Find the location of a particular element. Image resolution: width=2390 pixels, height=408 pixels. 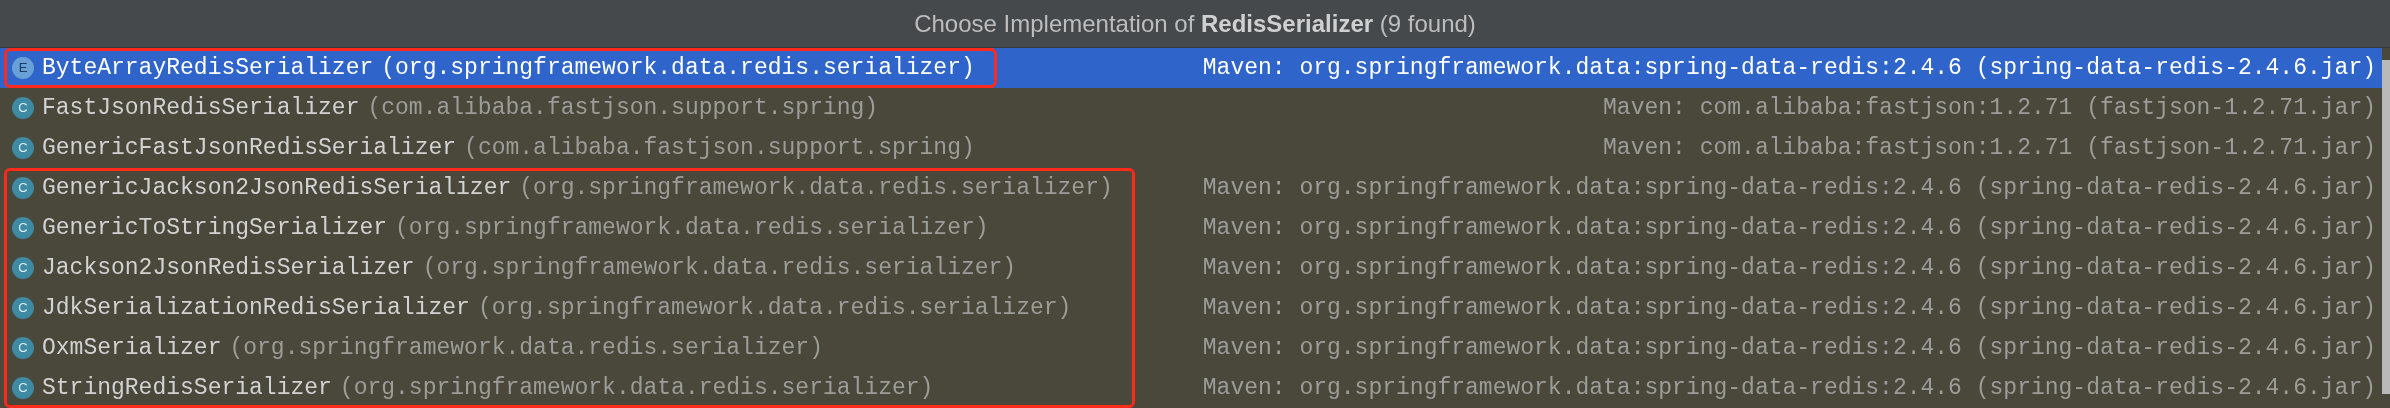

class-name: GenericJackson2JsonRedisSerializer is located at coordinates (277, 188).